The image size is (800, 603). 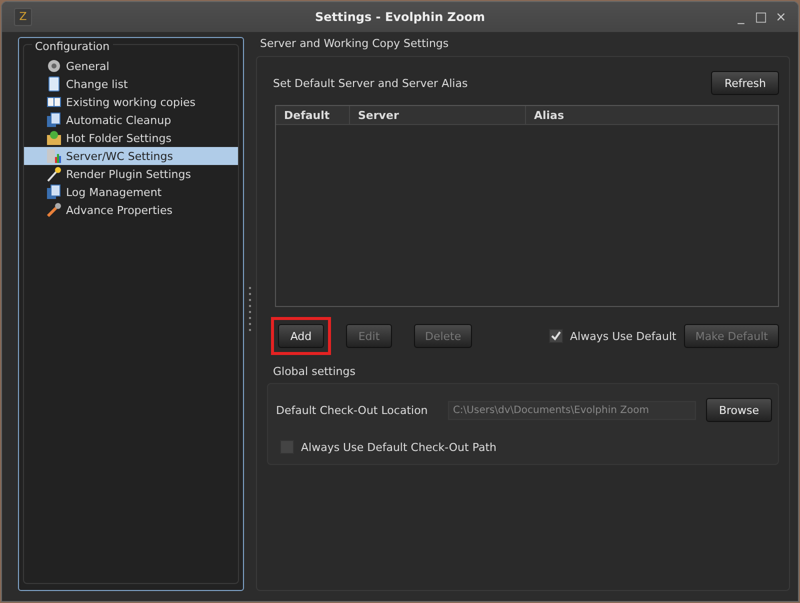 I want to click on sidebar-item: Existing working copies, so click(x=131, y=102).